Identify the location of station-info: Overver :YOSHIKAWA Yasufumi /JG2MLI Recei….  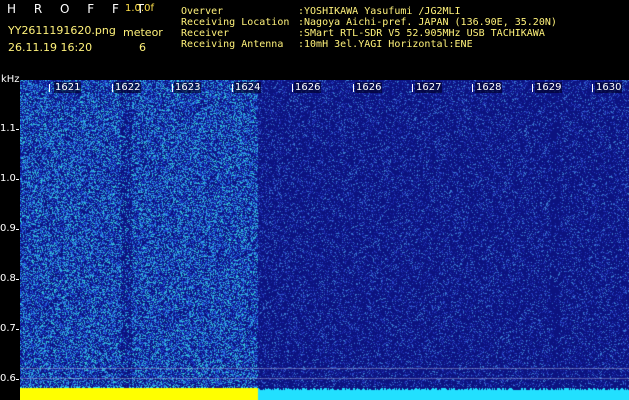
(369, 28).